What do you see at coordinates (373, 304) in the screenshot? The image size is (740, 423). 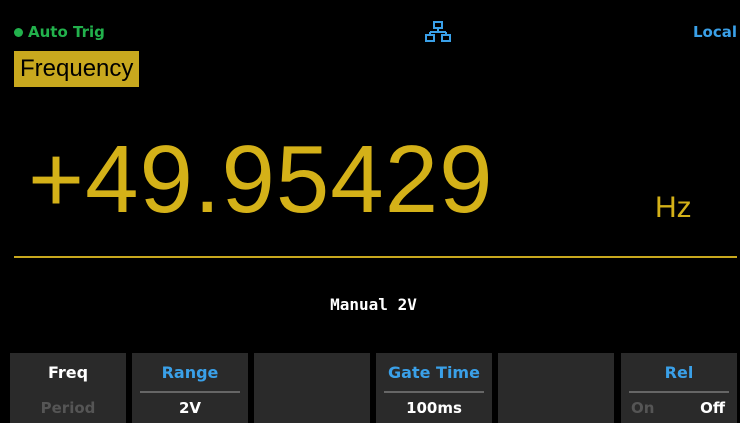 I see `range-info: Manual 2V` at bounding box center [373, 304].